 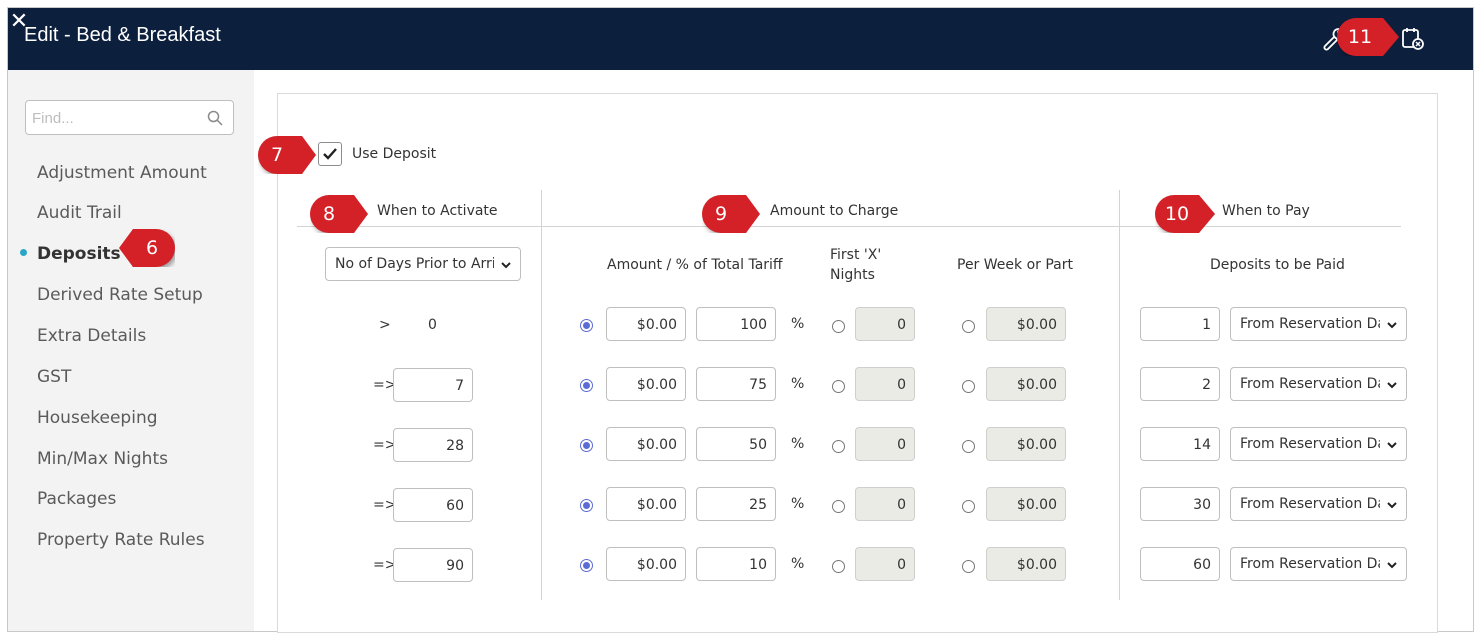 What do you see at coordinates (736, 444) in the screenshot?
I see `percent-input: 50` at bounding box center [736, 444].